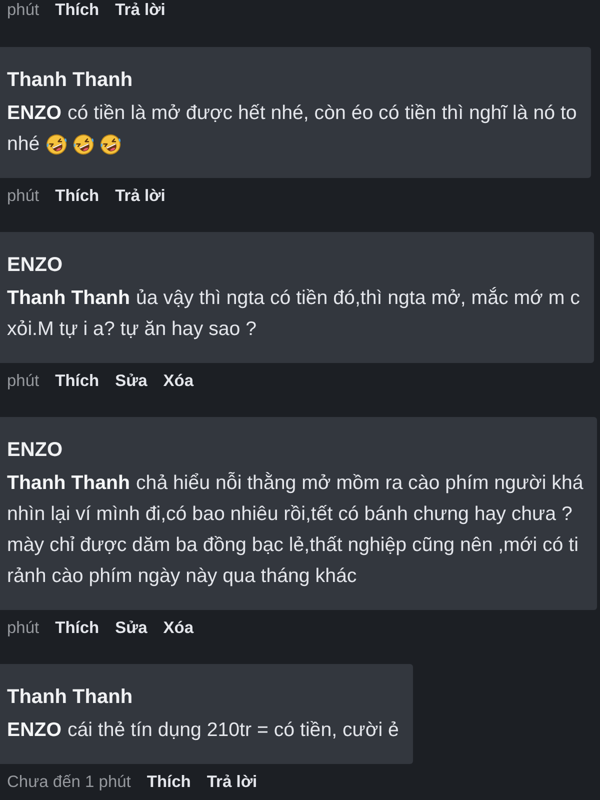  What do you see at coordinates (293, 298) in the screenshot?
I see `comment-text: Thanh Thanh ủa vậy thì ngta có tiền đó,thì ngta mở, mắc mớ m c` at bounding box center [293, 298].